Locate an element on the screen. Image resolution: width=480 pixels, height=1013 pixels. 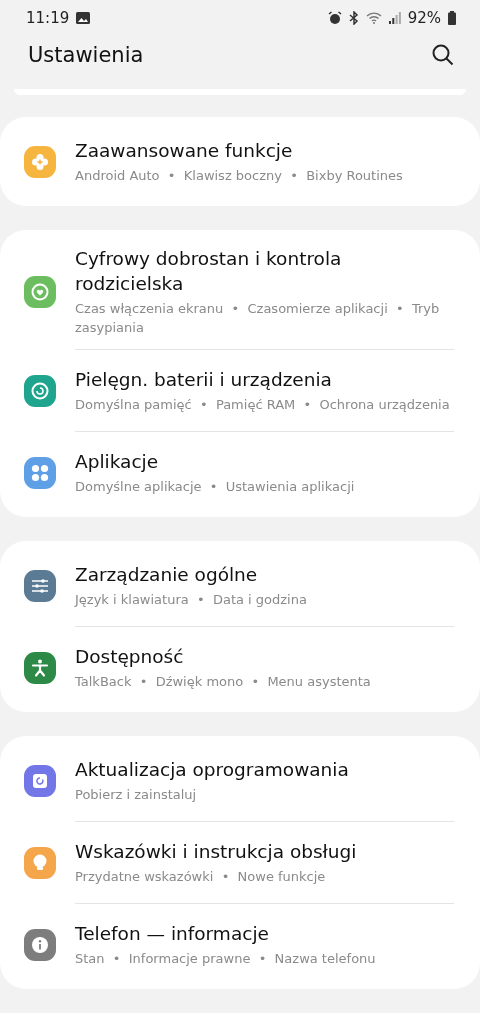
item-subtitle: Stan • Informacje prawne • Nazwa telefonu is located at coordinates (225, 959).